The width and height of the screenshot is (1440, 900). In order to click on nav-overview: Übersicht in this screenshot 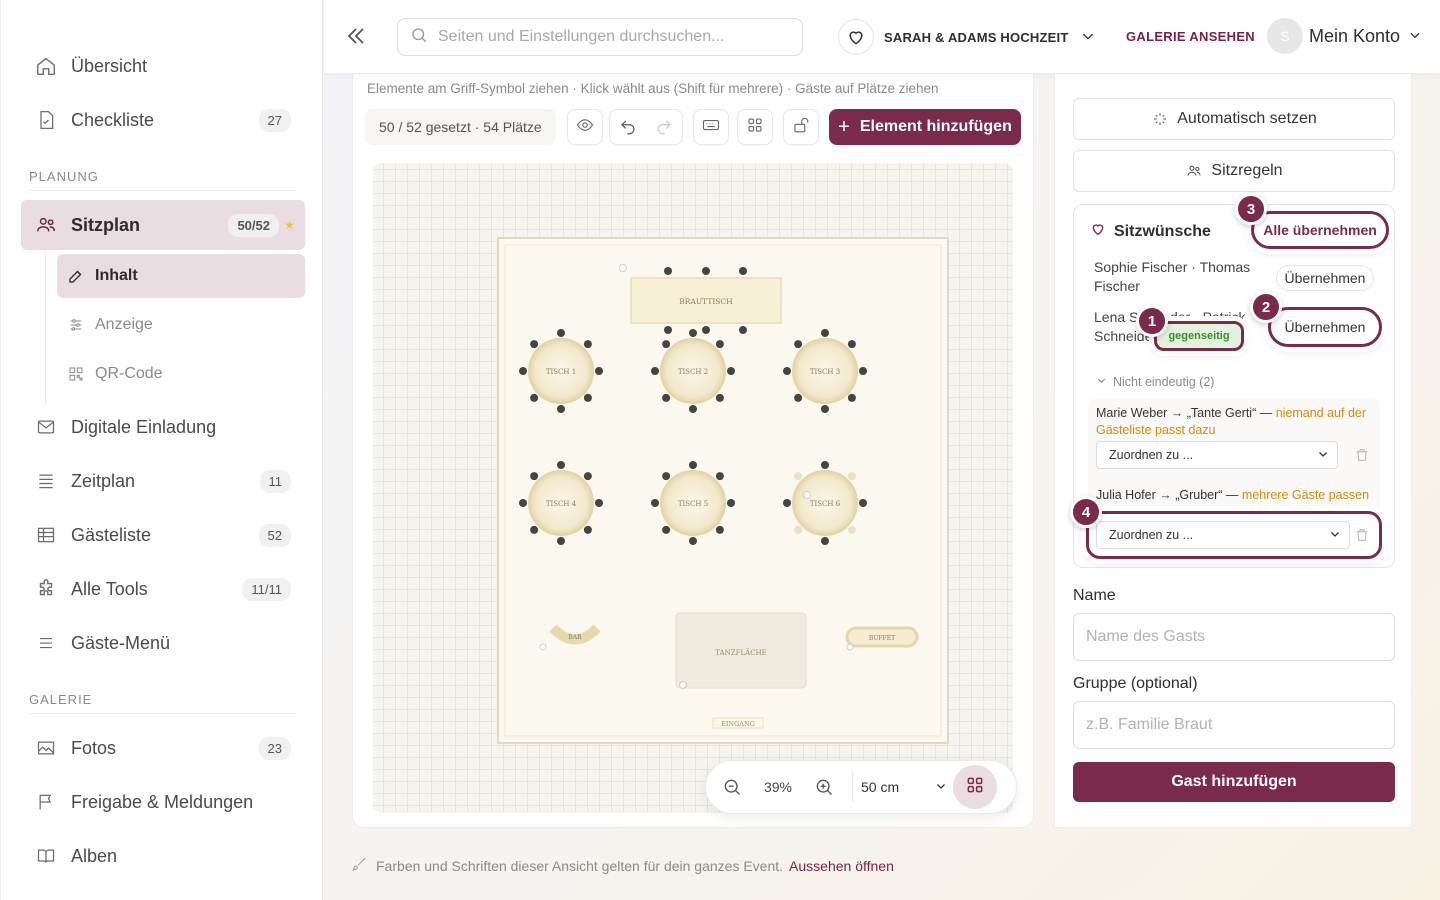, I will do `click(163, 66)`.